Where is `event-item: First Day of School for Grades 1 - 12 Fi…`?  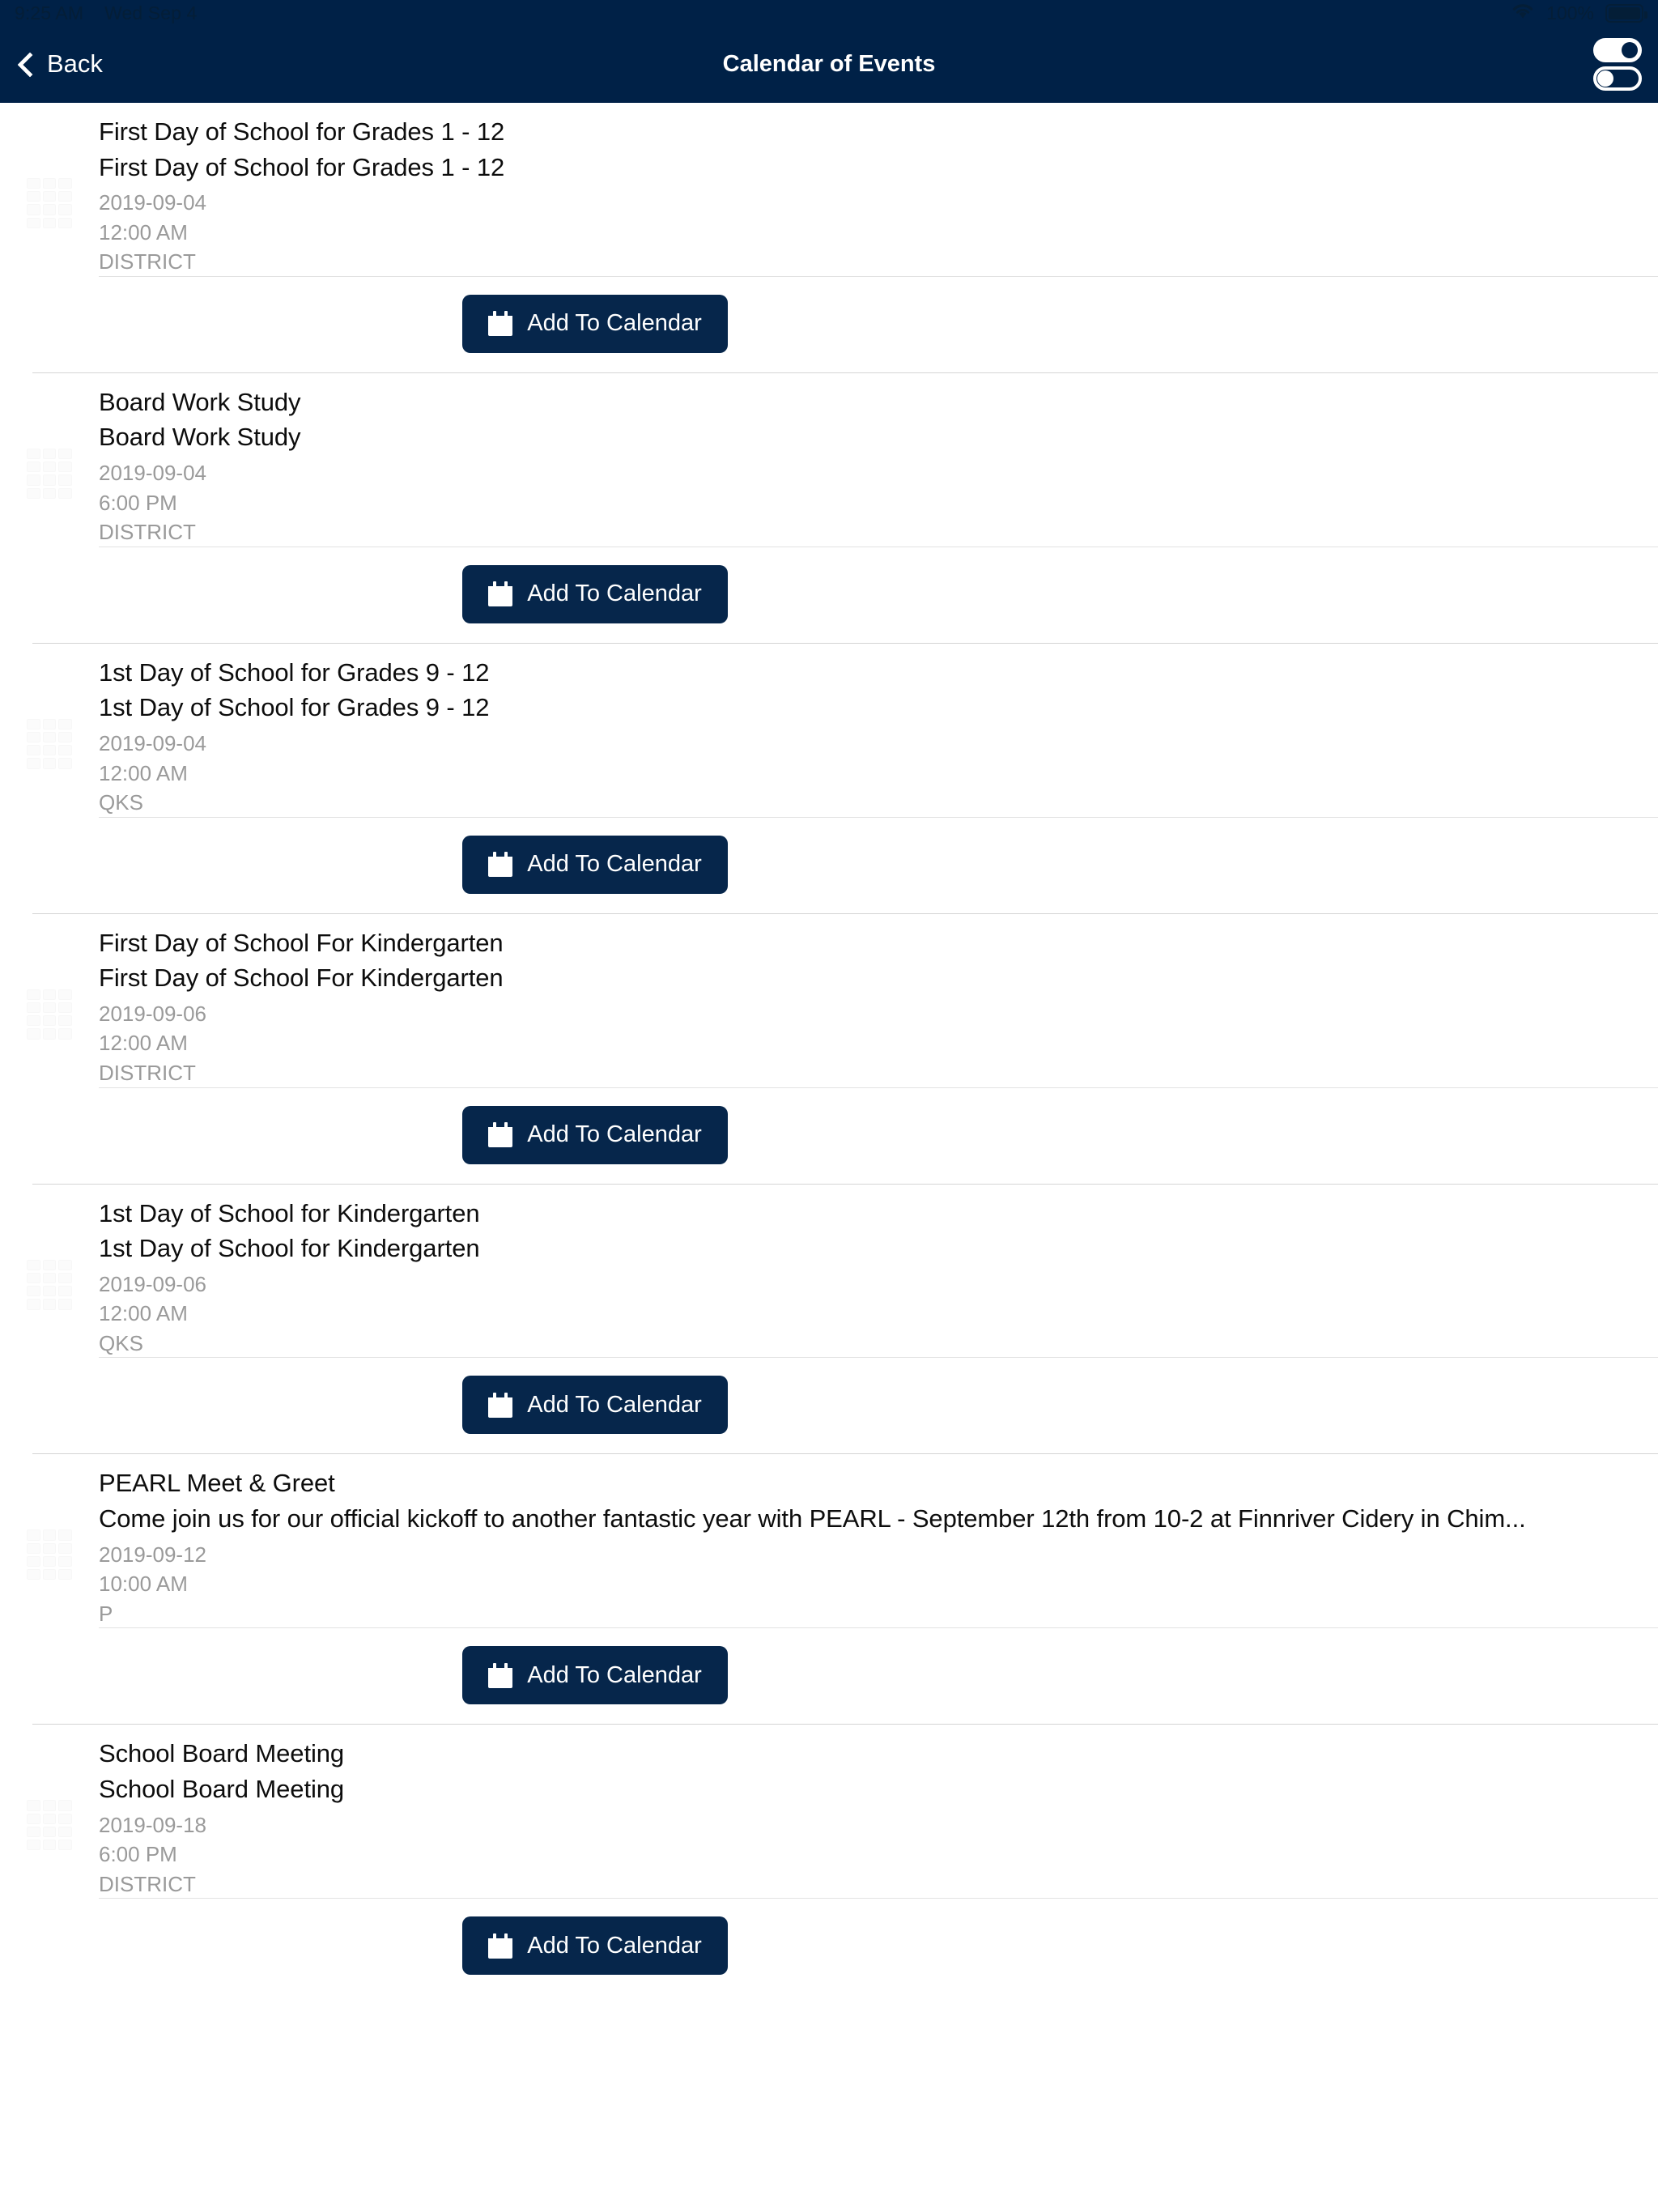 event-item: First Day of School for Grades 1 - 12 Fi… is located at coordinates (829, 238).